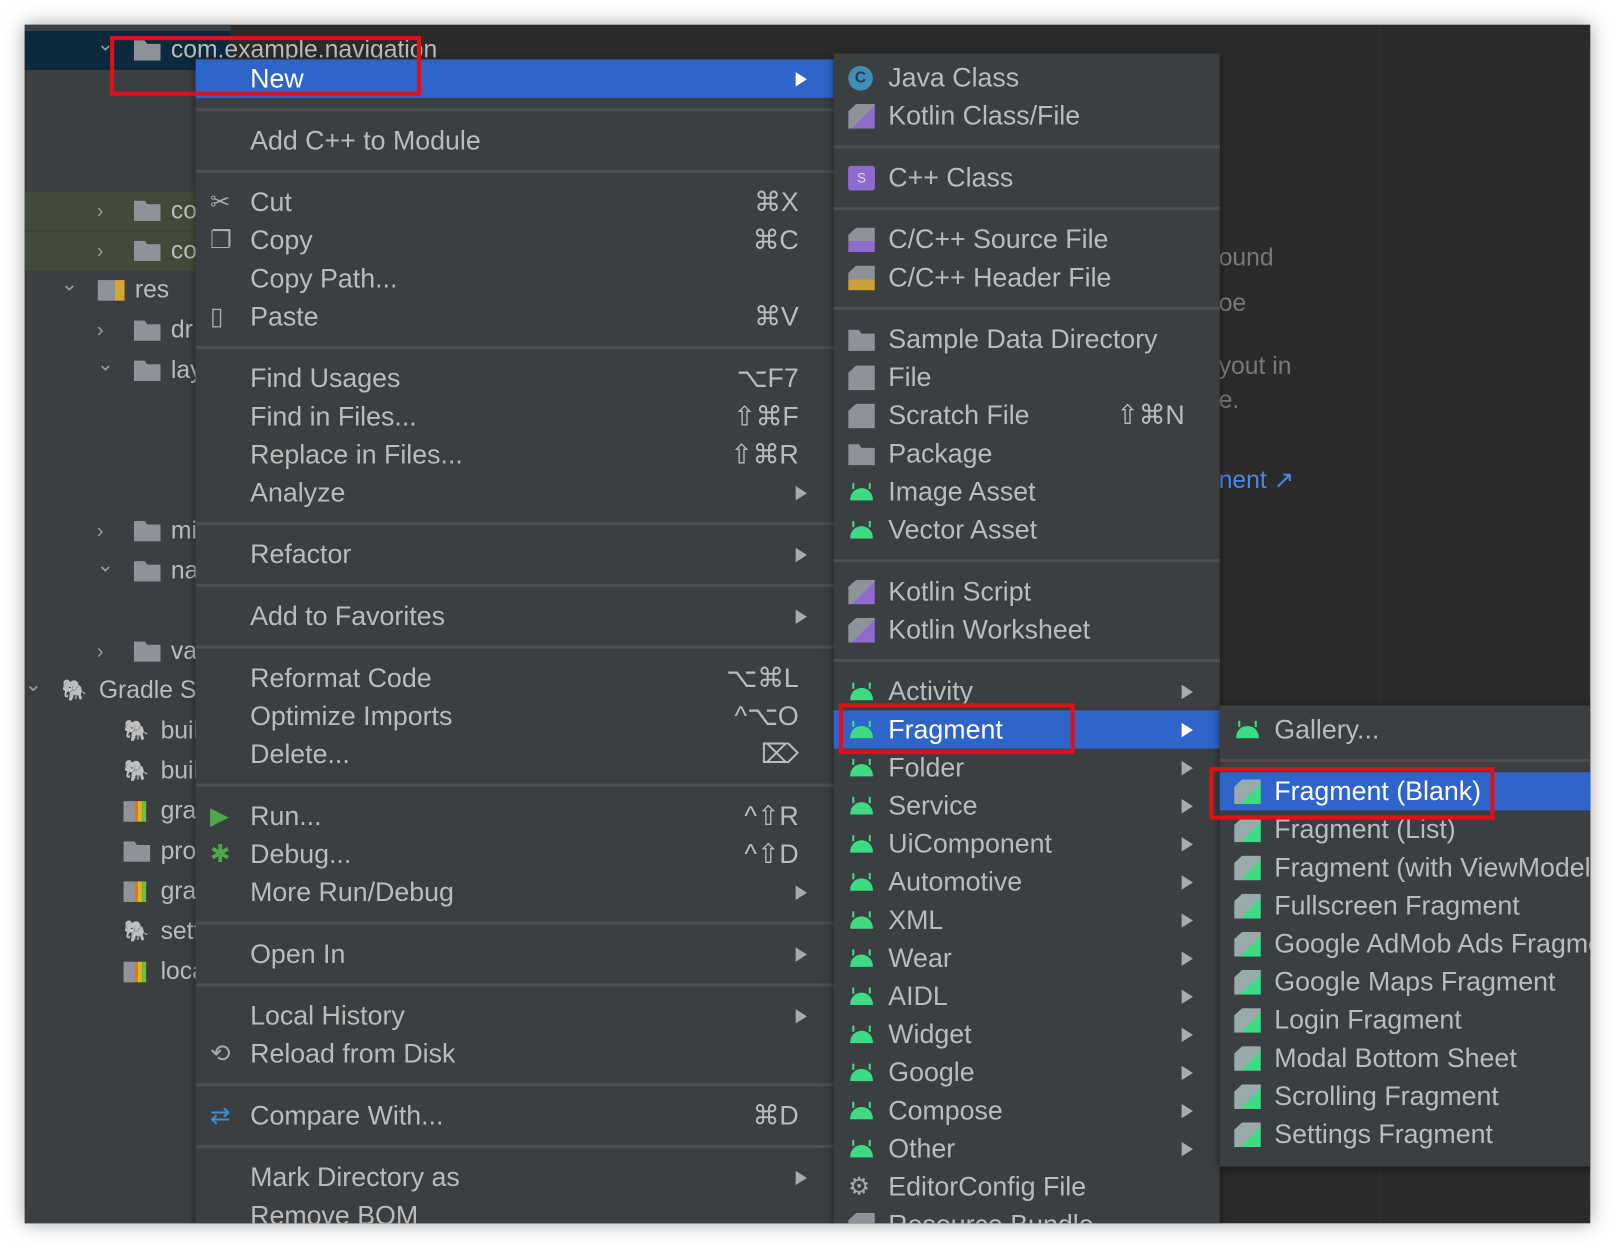 Image resolution: width=1614 pixels, height=1248 pixels. Describe the element at coordinates (515, 202) in the screenshot. I see `menu-item-cut: ✂ Cut ⌘X` at that location.